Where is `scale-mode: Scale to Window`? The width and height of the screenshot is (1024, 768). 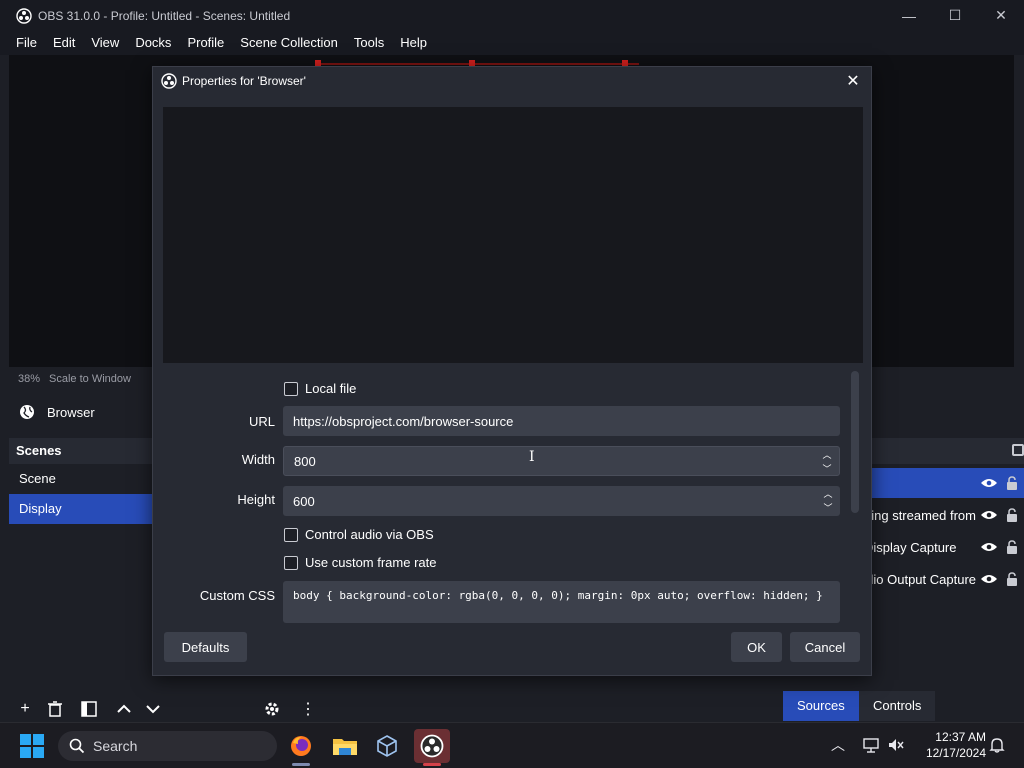 scale-mode: Scale to Window is located at coordinates (90, 379).